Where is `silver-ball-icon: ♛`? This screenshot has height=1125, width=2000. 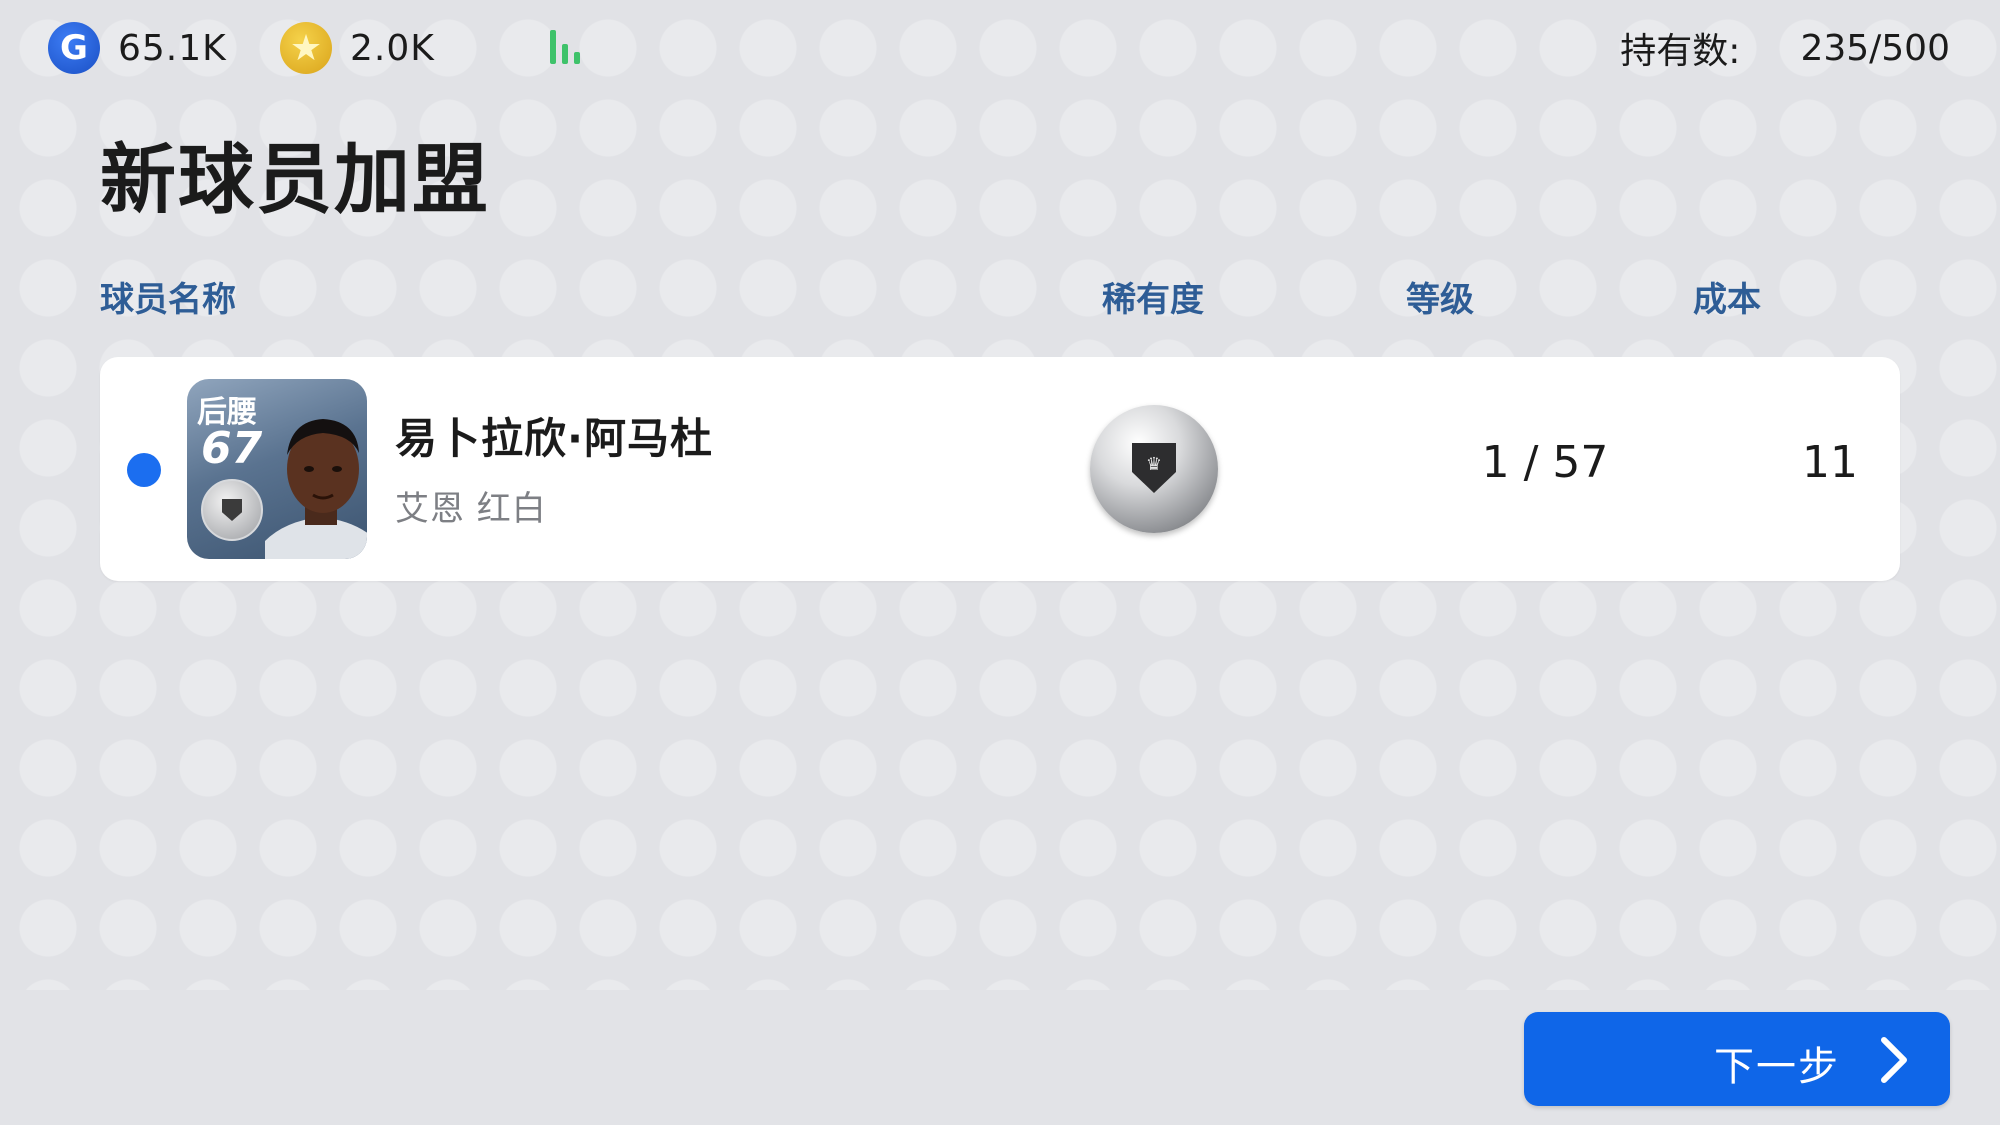 silver-ball-icon: ♛ is located at coordinates (1154, 469).